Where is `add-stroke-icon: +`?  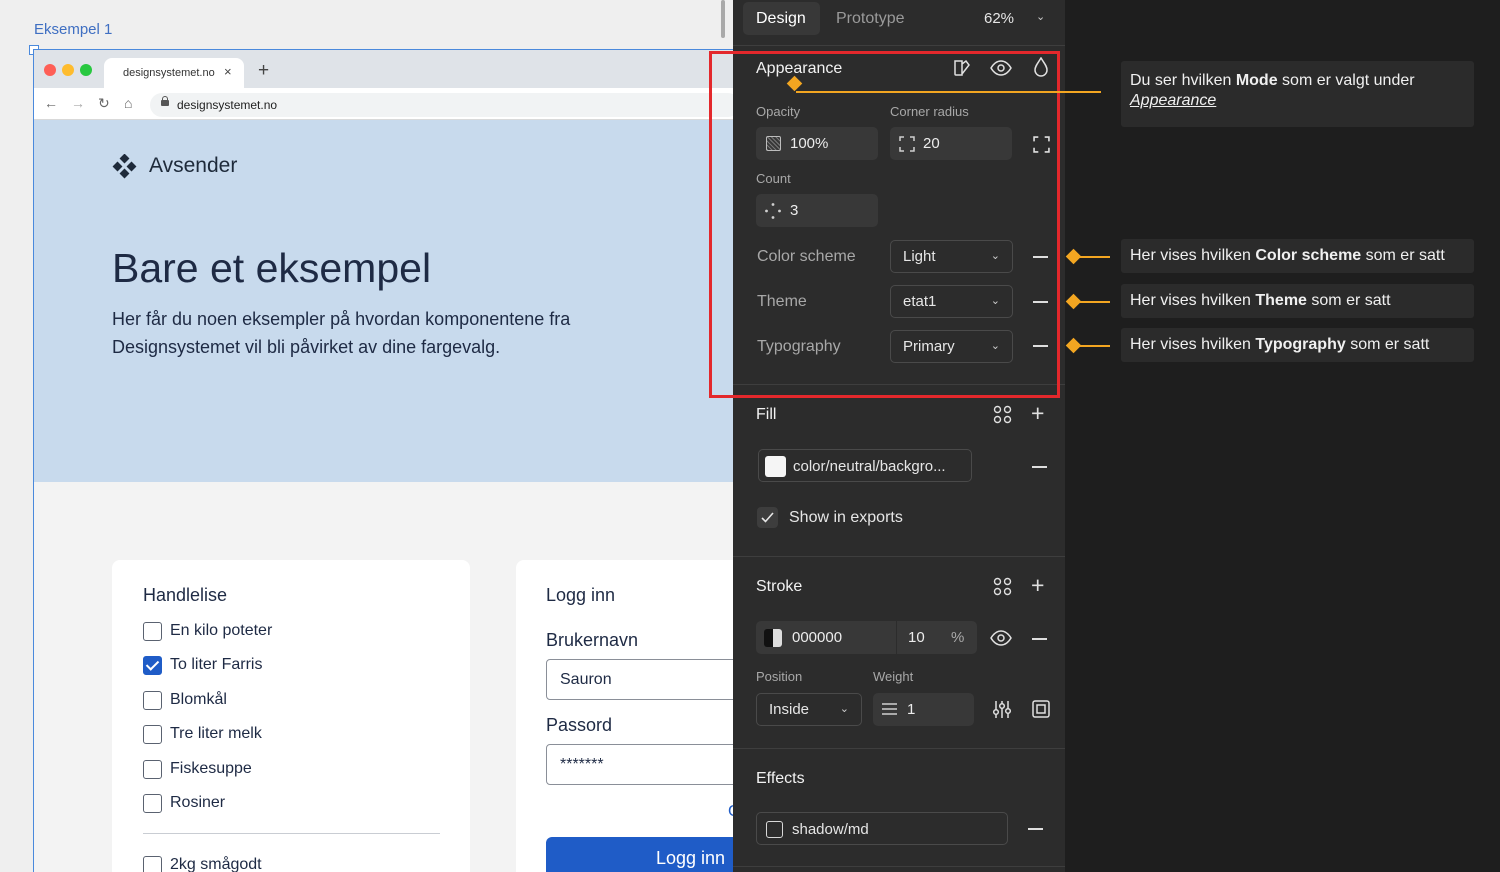 add-stroke-icon: + is located at coordinates (1037, 585).